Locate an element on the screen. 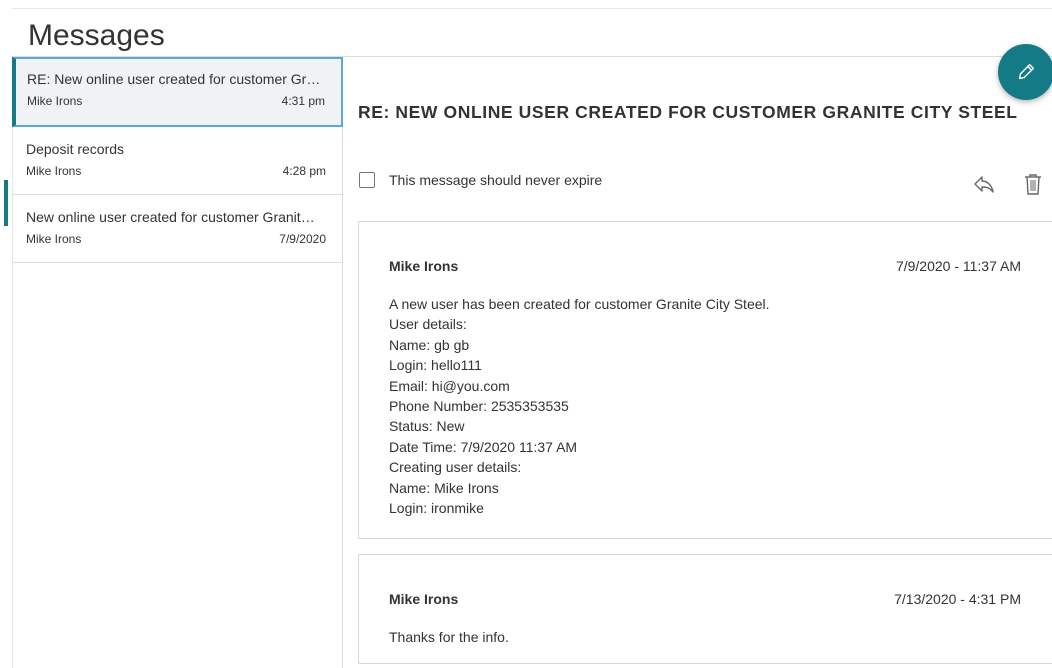 This screenshot has width=1052, height=668. top-divider is located at coordinates (532, 8).